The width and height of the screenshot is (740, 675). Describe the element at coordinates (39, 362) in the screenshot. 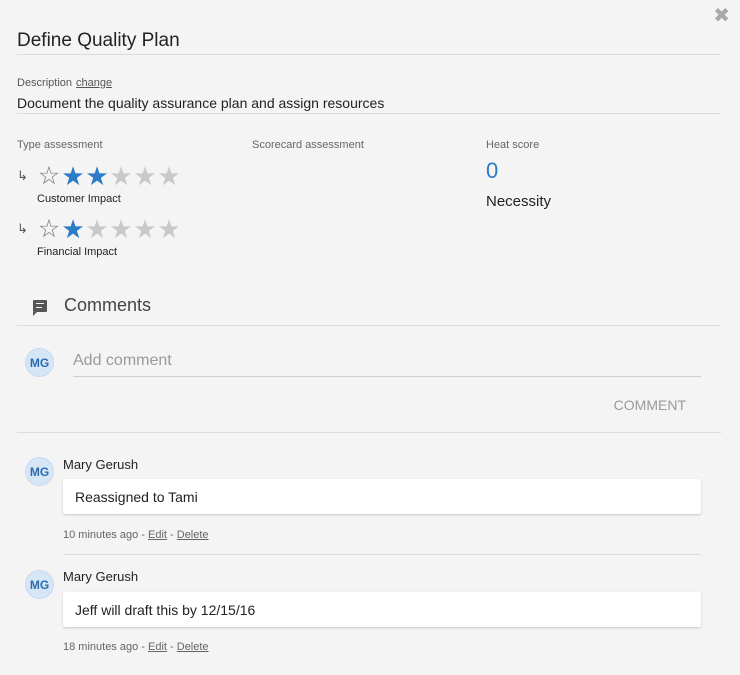

I see `current-user-avatar: MG` at that location.